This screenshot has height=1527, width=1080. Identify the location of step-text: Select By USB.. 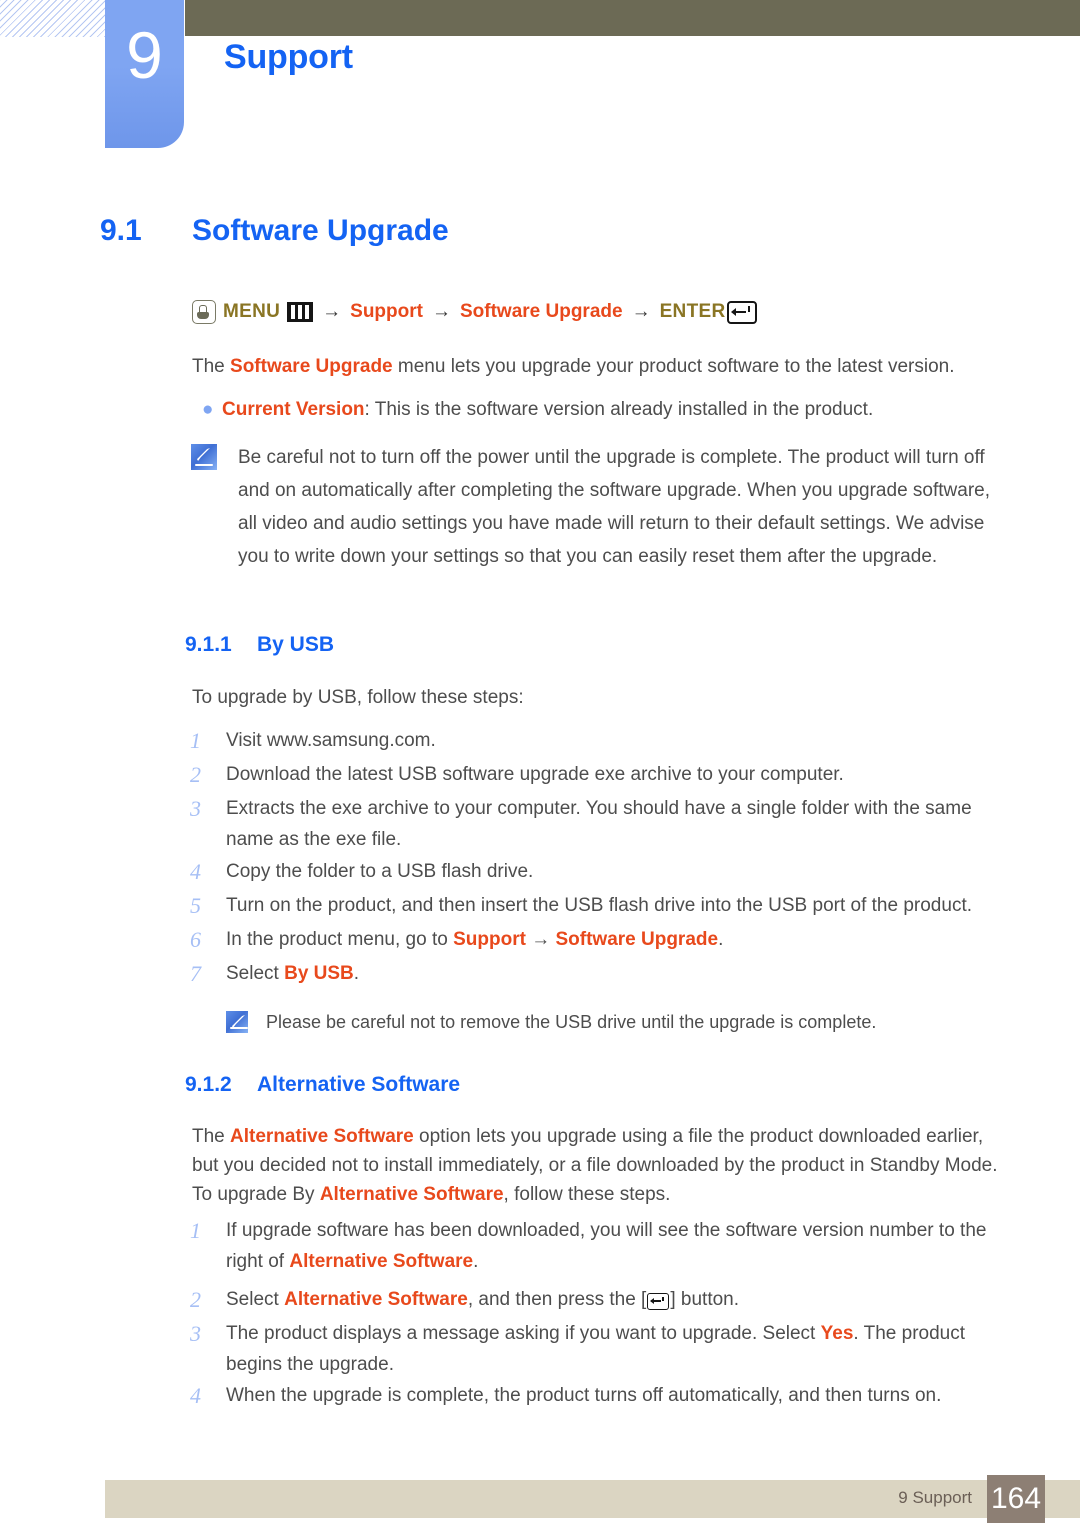
(292, 973).